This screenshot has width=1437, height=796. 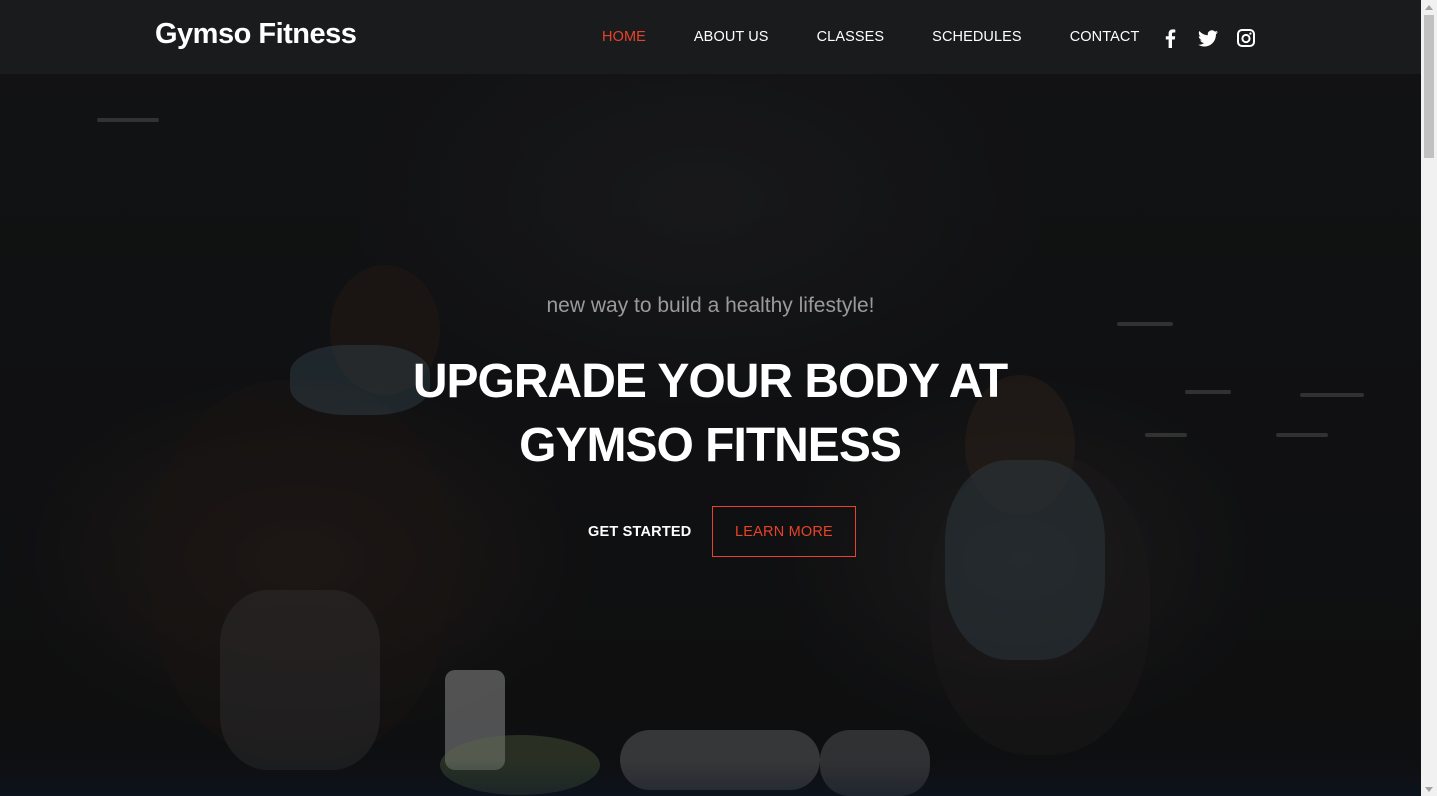 What do you see at coordinates (256, 34) in the screenshot?
I see `brand-logo: Gymso Fitness` at bounding box center [256, 34].